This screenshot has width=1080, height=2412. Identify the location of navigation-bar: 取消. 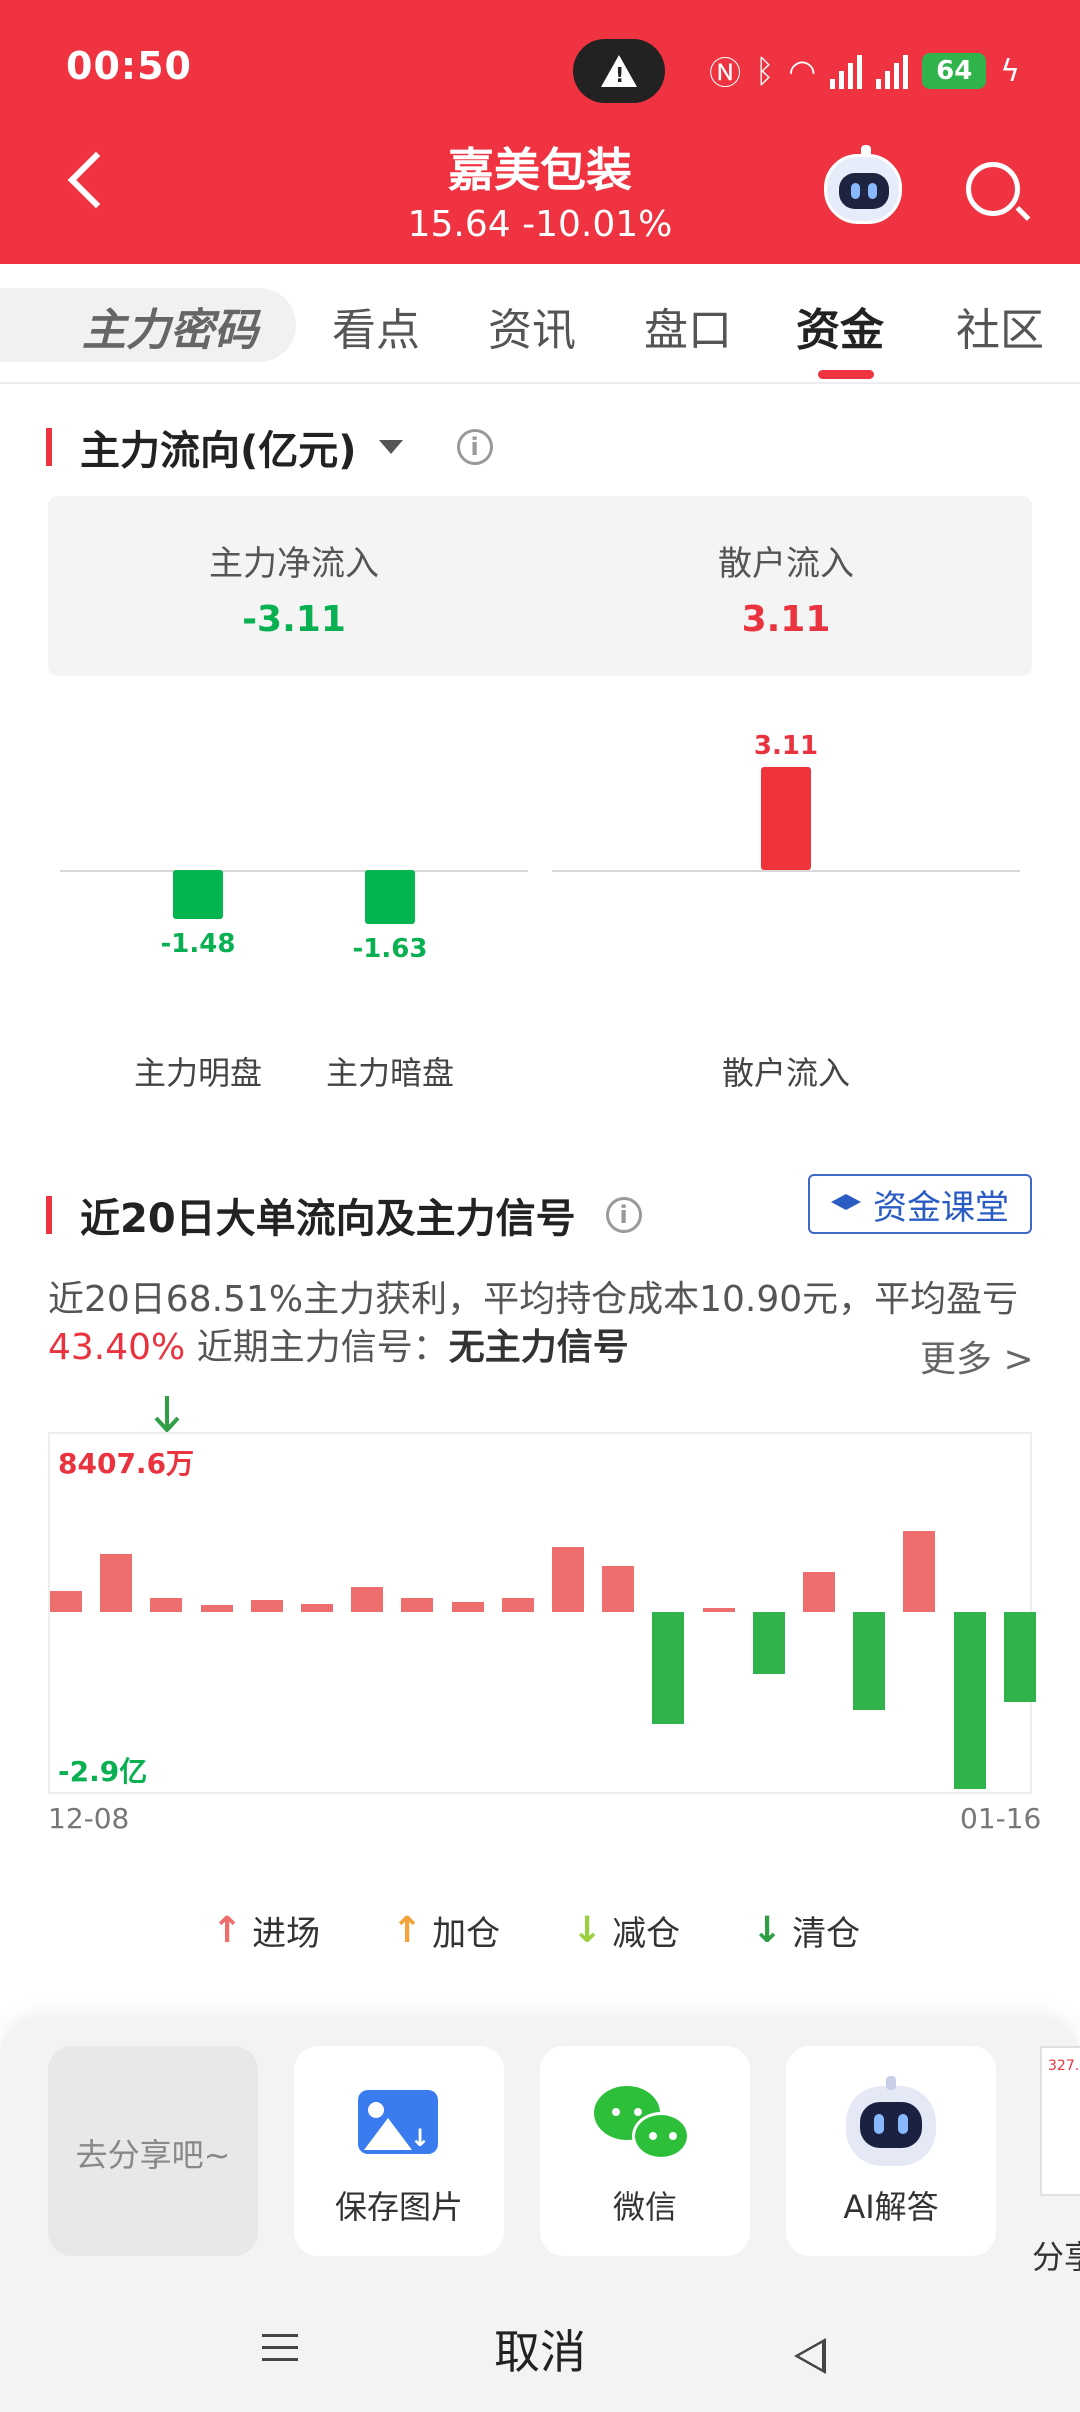
(540, 2345).